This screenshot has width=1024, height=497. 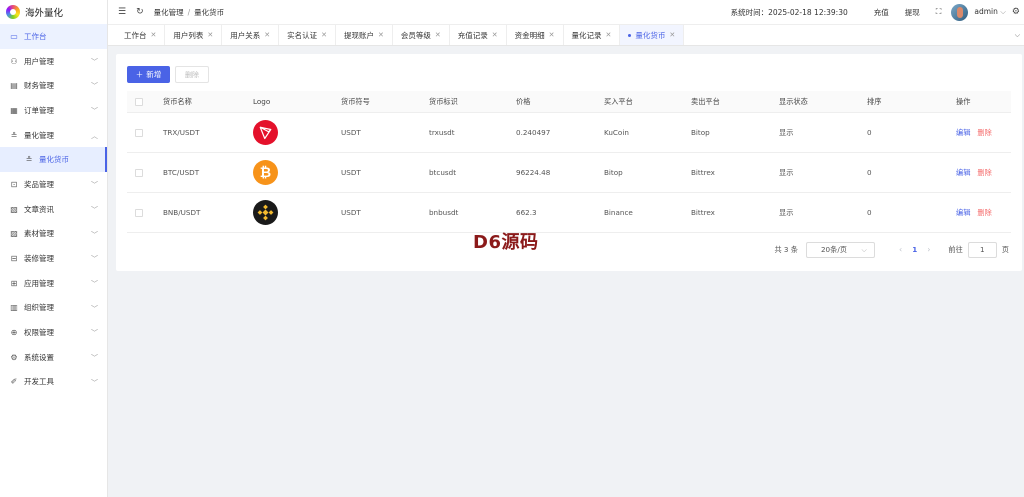 What do you see at coordinates (53, 308) in the screenshot?
I see `sidebar-item: ▥ 组织管理 ﹀` at bounding box center [53, 308].